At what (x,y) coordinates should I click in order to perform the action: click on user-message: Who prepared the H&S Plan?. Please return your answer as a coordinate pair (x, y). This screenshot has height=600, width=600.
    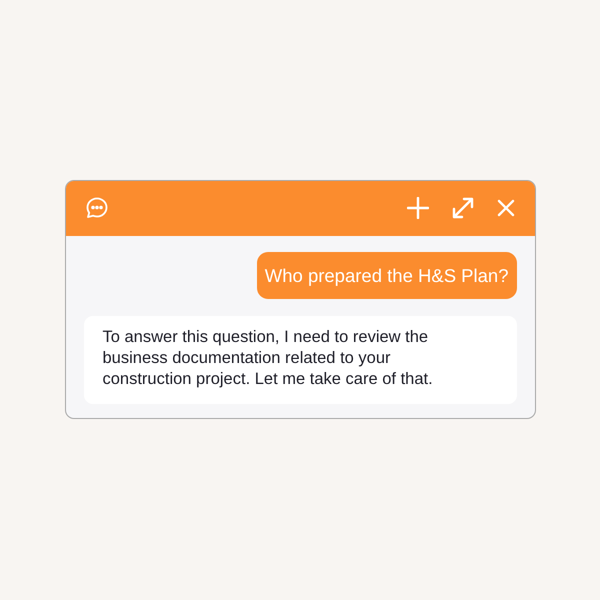
    Looking at the image, I should click on (386, 275).